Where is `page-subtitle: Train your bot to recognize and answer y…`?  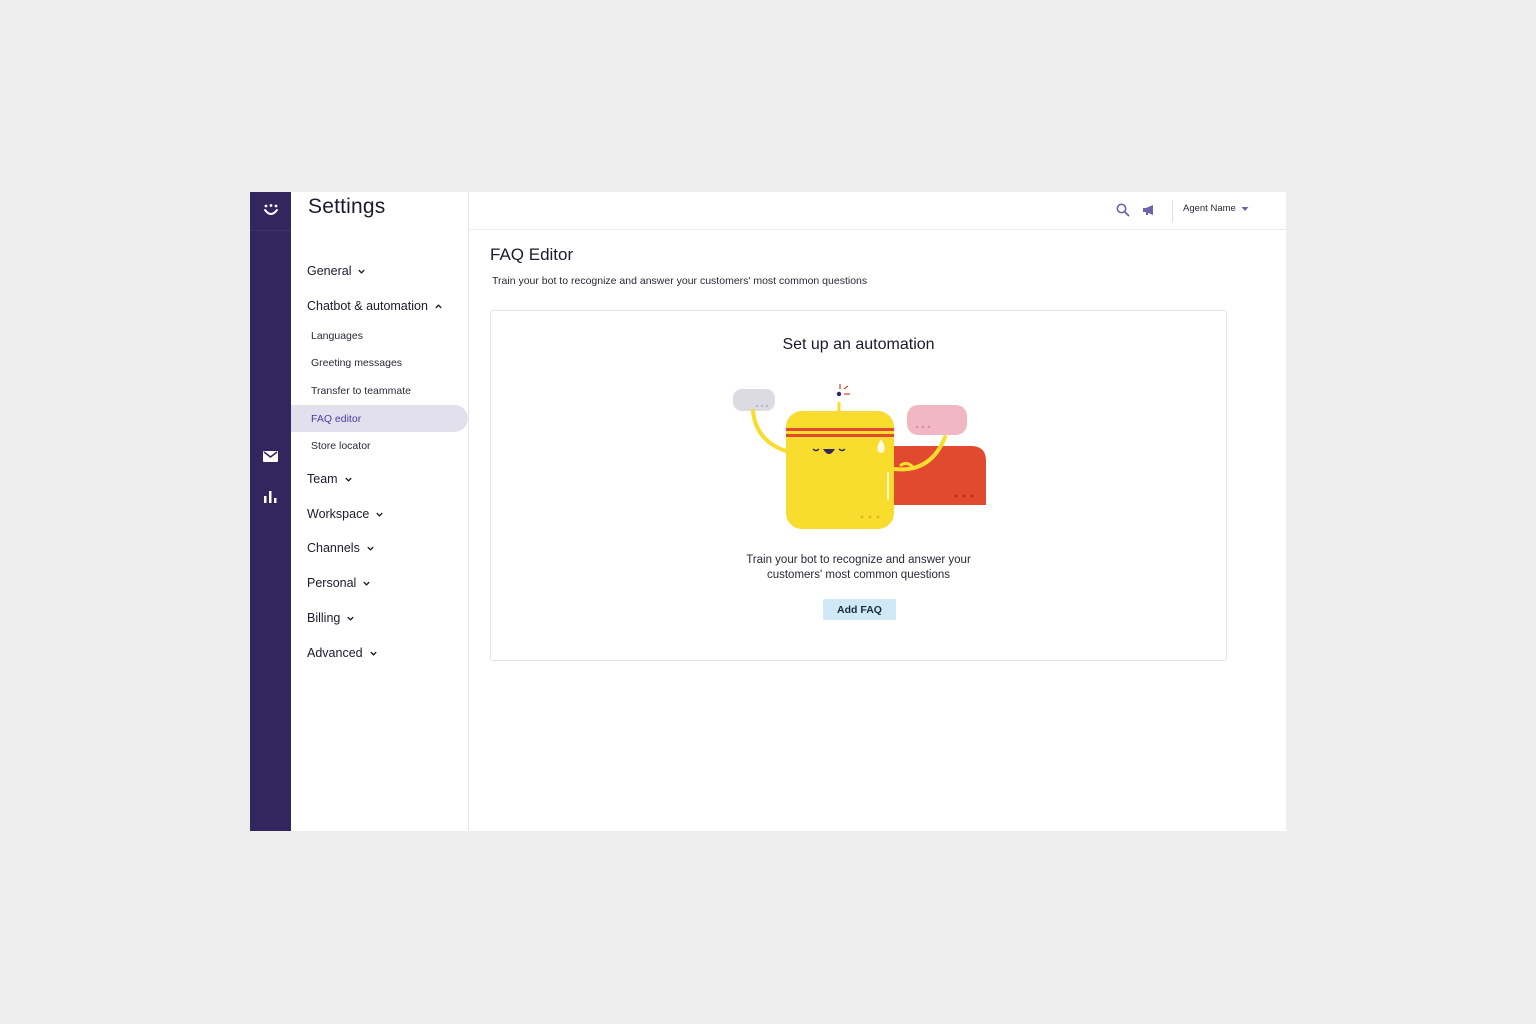
page-subtitle: Train your bot to recognize and answer y… is located at coordinates (680, 281).